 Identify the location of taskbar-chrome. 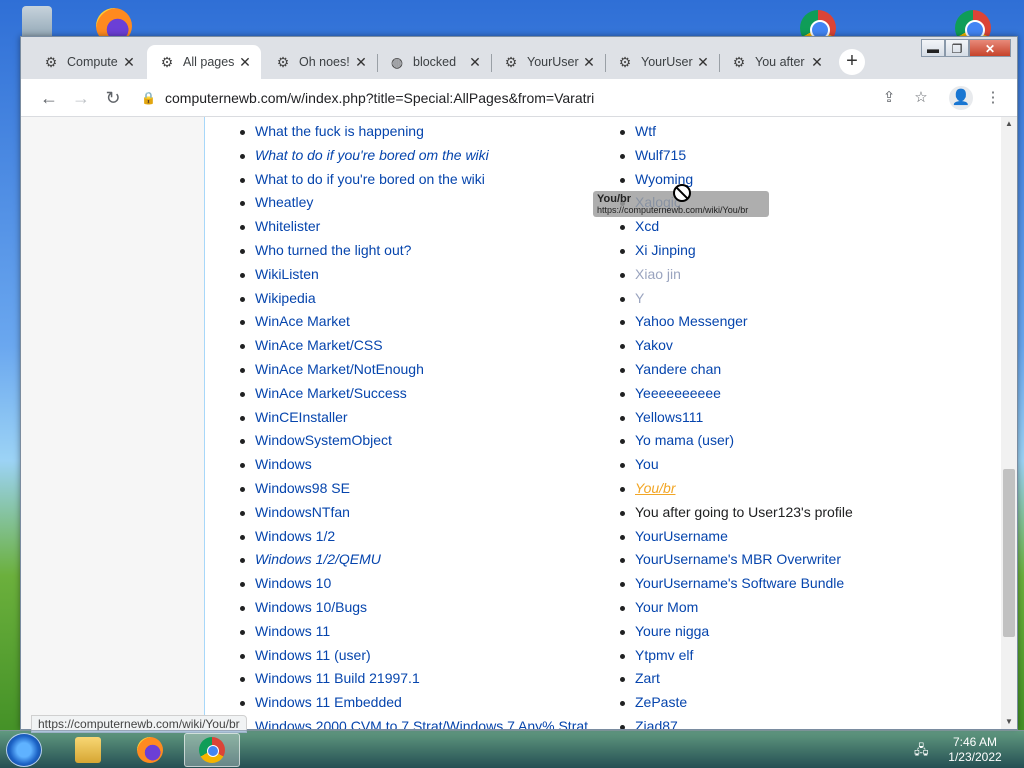
(212, 750).